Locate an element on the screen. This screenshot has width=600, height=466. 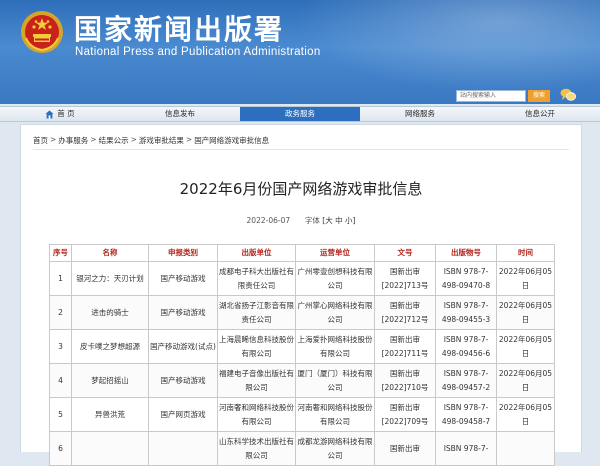
cell-operator: 成都龙游网络科技有限公司 is located at coordinates (335, 448).